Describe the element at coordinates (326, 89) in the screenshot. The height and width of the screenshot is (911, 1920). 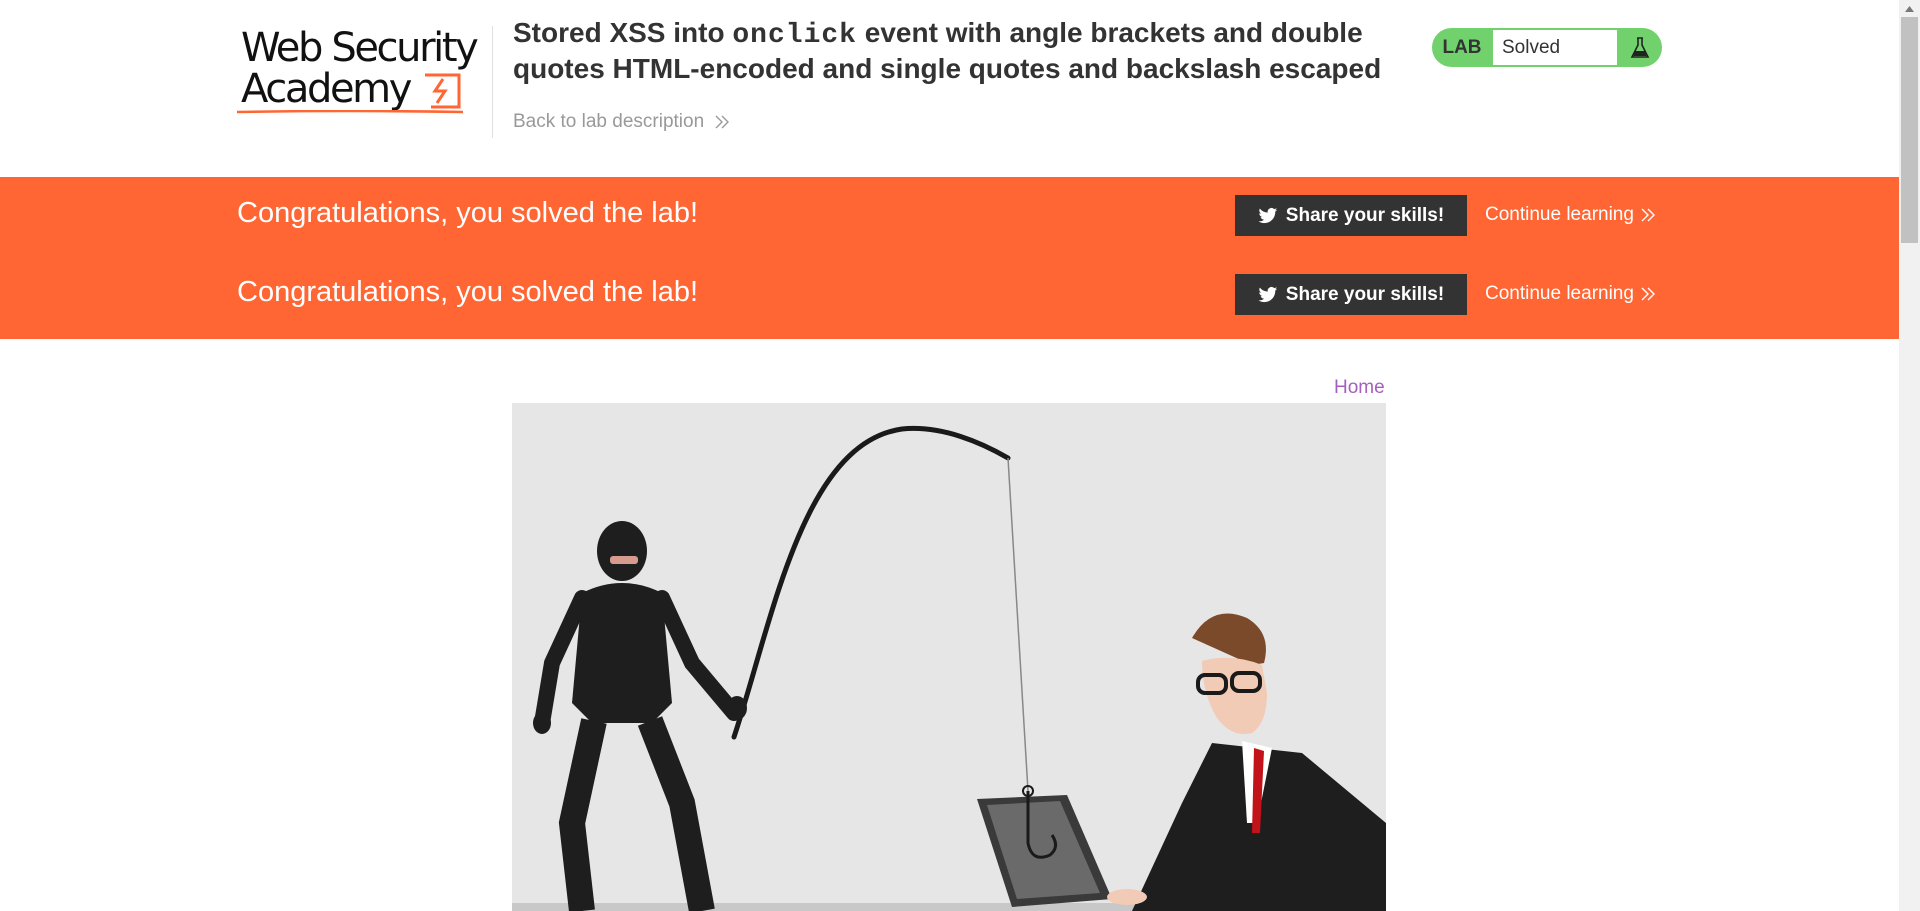
I see `logo-text-line2: Academy` at that location.